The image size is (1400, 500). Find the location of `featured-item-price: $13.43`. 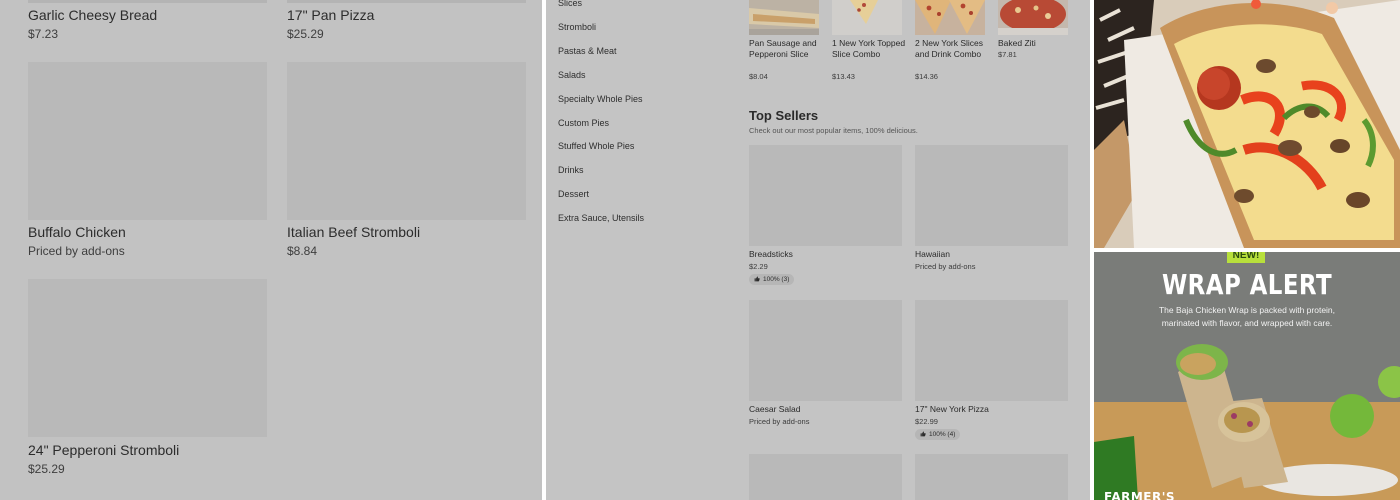

featured-item-price: $13.43 is located at coordinates (843, 76).